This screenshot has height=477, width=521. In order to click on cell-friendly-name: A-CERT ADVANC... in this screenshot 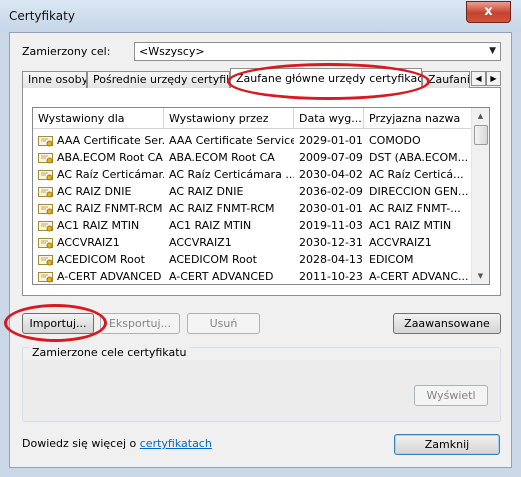, I will do `click(419, 276)`.